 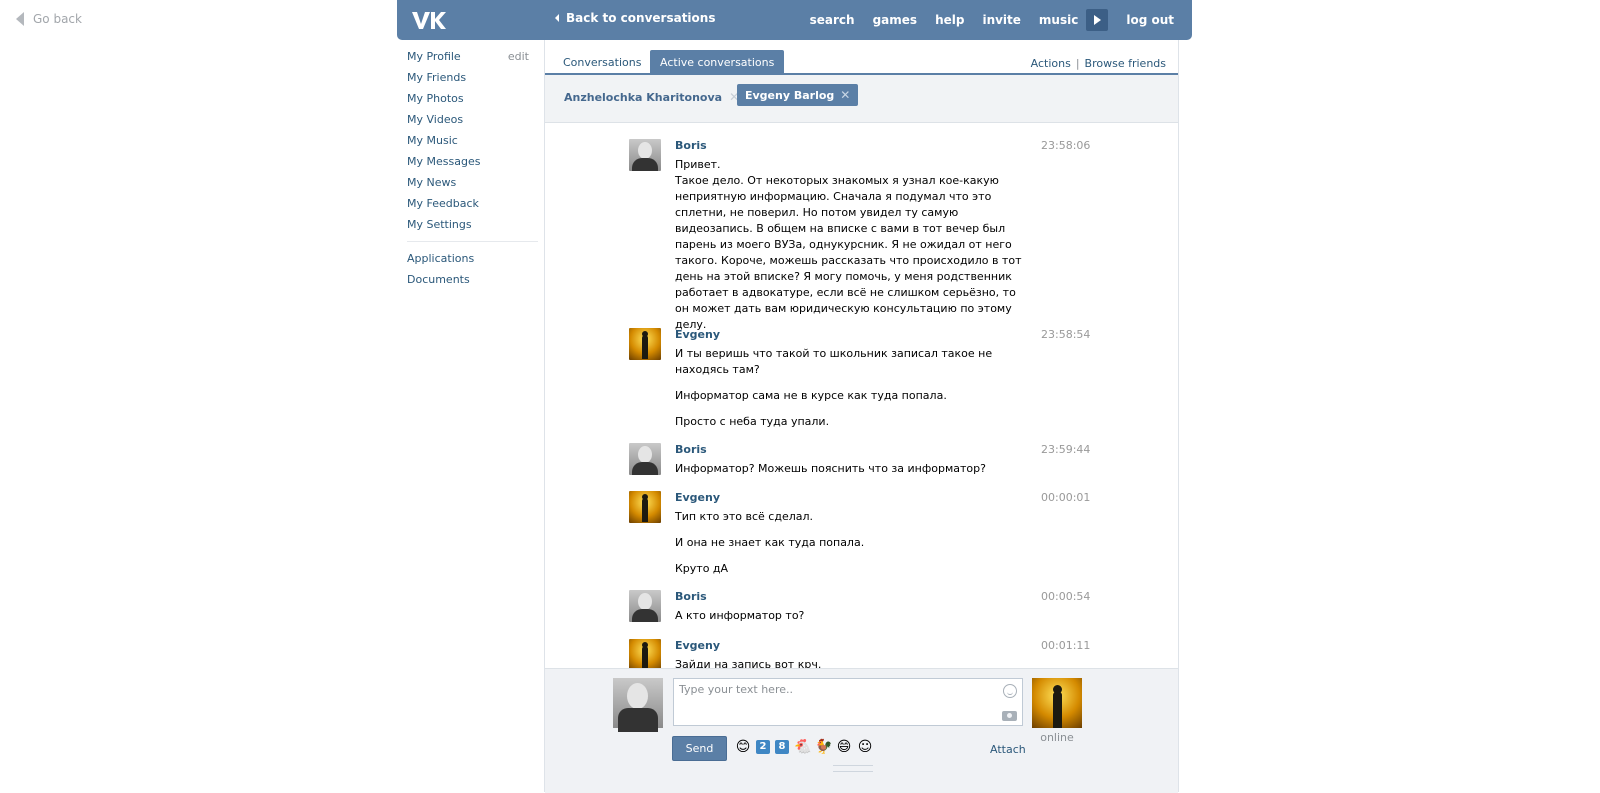 What do you see at coordinates (699, 748) in the screenshot?
I see `send-button: Send` at bounding box center [699, 748].